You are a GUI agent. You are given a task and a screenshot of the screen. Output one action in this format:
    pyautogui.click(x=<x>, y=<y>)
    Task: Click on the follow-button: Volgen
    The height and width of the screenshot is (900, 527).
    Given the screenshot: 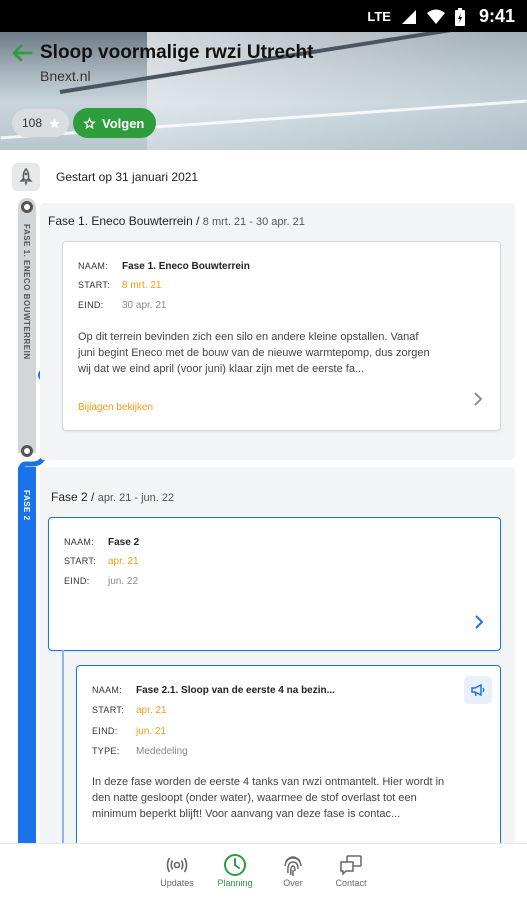 What is the action you would take?
    pyautogui.click(x=115, y=123)
    